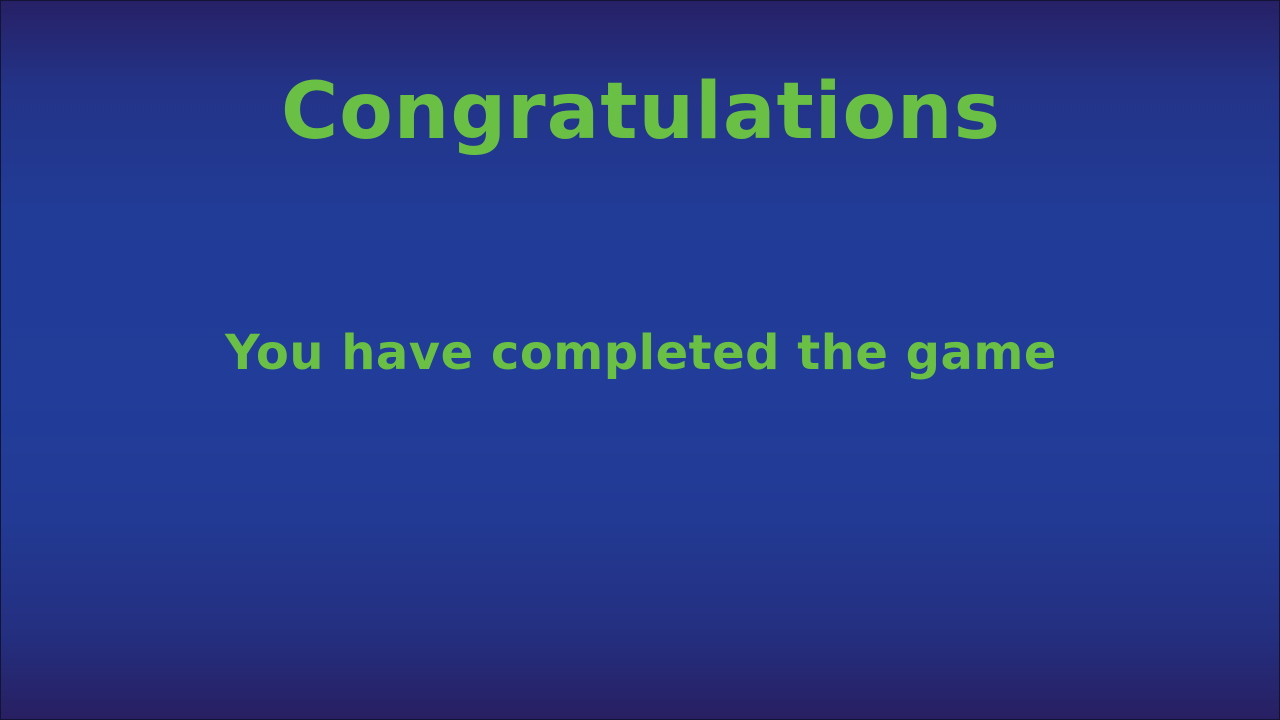 This screenshot has height=720, width=1280. Describe the element at coordinates (641, 112) in the screenshot. I see `congratulations-title: Congratulations` at that location.